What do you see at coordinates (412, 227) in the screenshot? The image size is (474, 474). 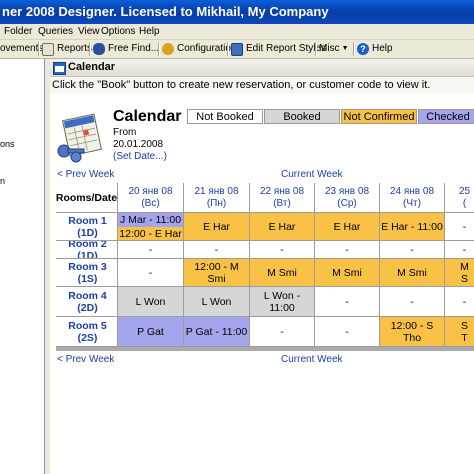 I see `booking-cell: E Har - 11:00` at bounding box center [412, 227].